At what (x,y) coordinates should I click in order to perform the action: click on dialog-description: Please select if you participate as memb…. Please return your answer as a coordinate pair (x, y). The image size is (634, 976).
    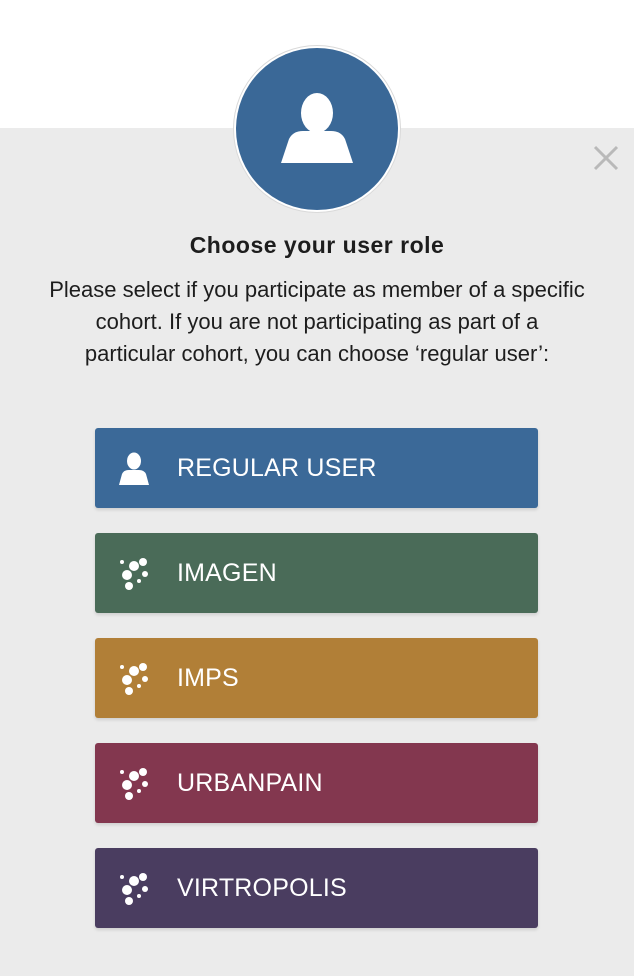
    Looking at the image, I should click on (317, 321).